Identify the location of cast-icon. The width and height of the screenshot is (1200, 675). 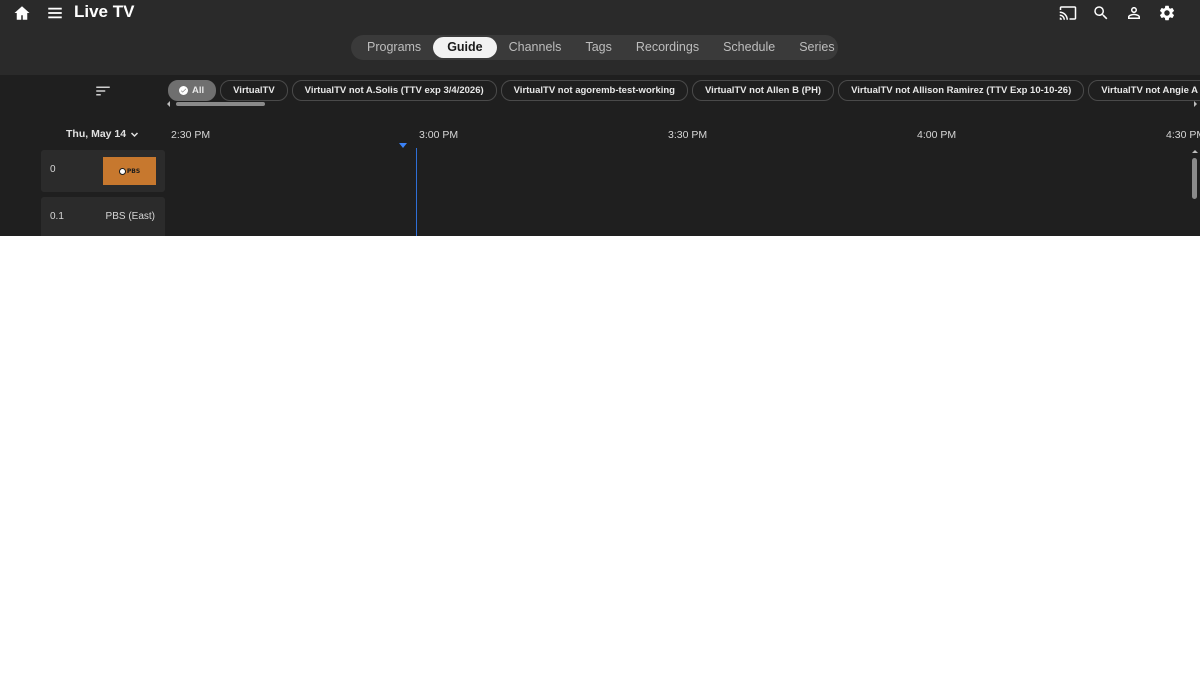
(1068, 13).